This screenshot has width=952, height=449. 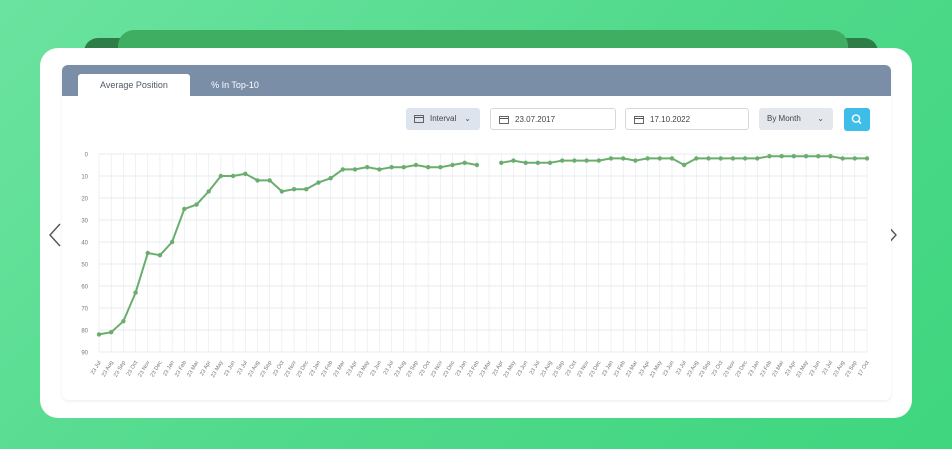 I want to click on y-tick-label: 0, so click(x=87, y=156).